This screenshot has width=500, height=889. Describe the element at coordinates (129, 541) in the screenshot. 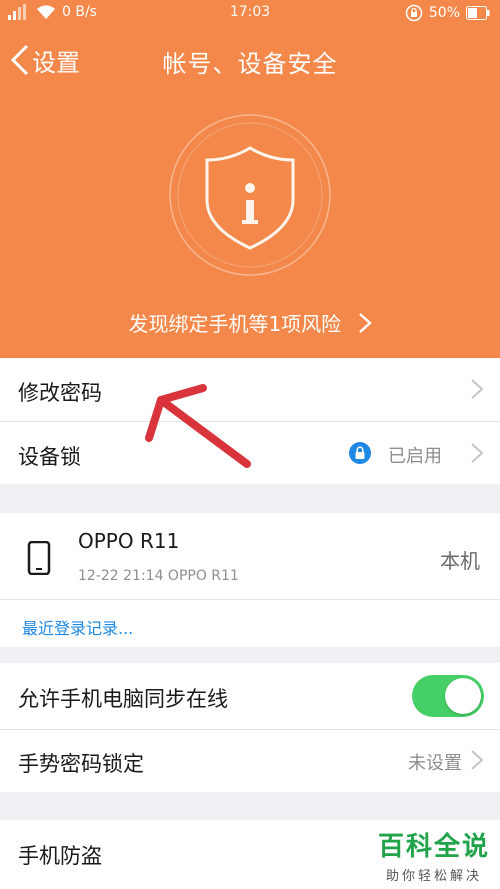

I see `device-name: OPPO R11` at that location.